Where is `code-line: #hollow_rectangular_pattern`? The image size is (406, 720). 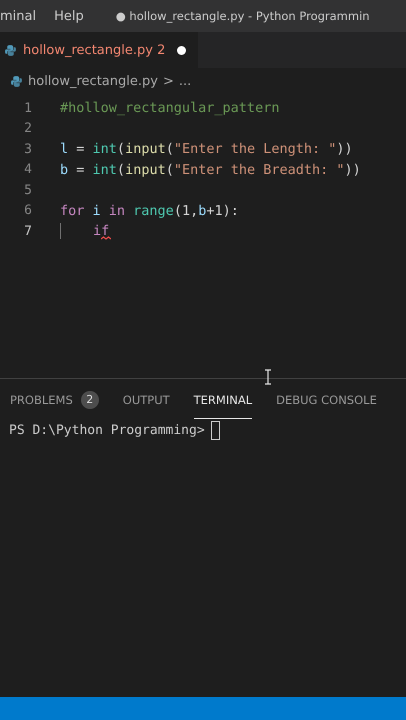
code-line: #hollow_rectangular_pattern is located at coordinates (170, 108).